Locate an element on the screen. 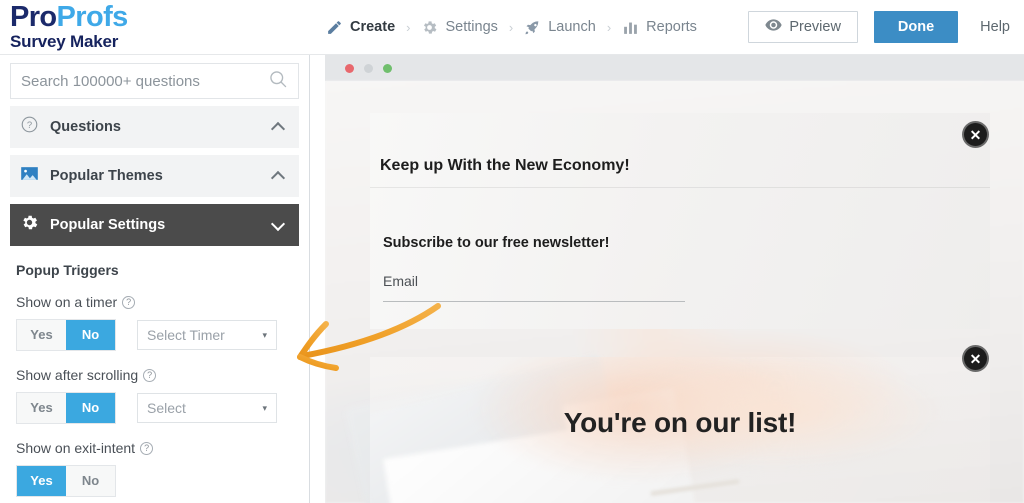  field-controls: Yes No Select ▾ is located at coordinates (162, 408).